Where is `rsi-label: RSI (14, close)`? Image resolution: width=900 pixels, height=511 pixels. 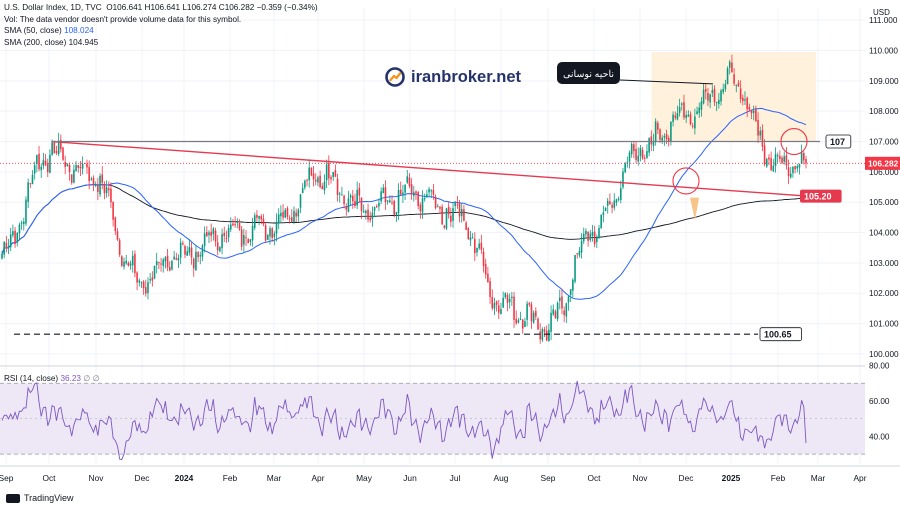 rsi-label: RSI (14, close) is located at coordinates (31, 378).